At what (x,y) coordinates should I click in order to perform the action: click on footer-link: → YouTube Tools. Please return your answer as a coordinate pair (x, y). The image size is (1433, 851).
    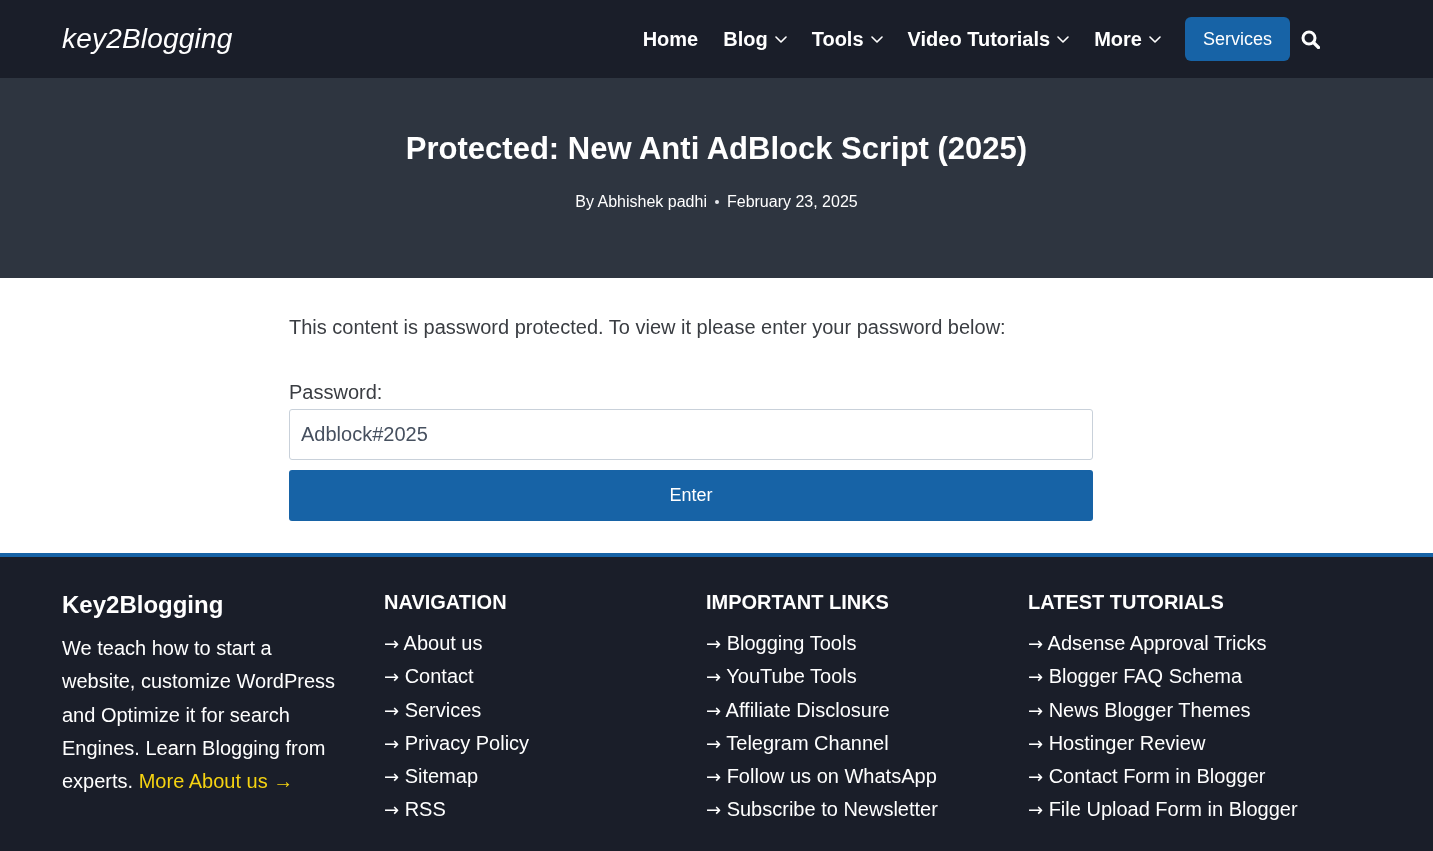
    Looking at the image, I should click on (781, 677).